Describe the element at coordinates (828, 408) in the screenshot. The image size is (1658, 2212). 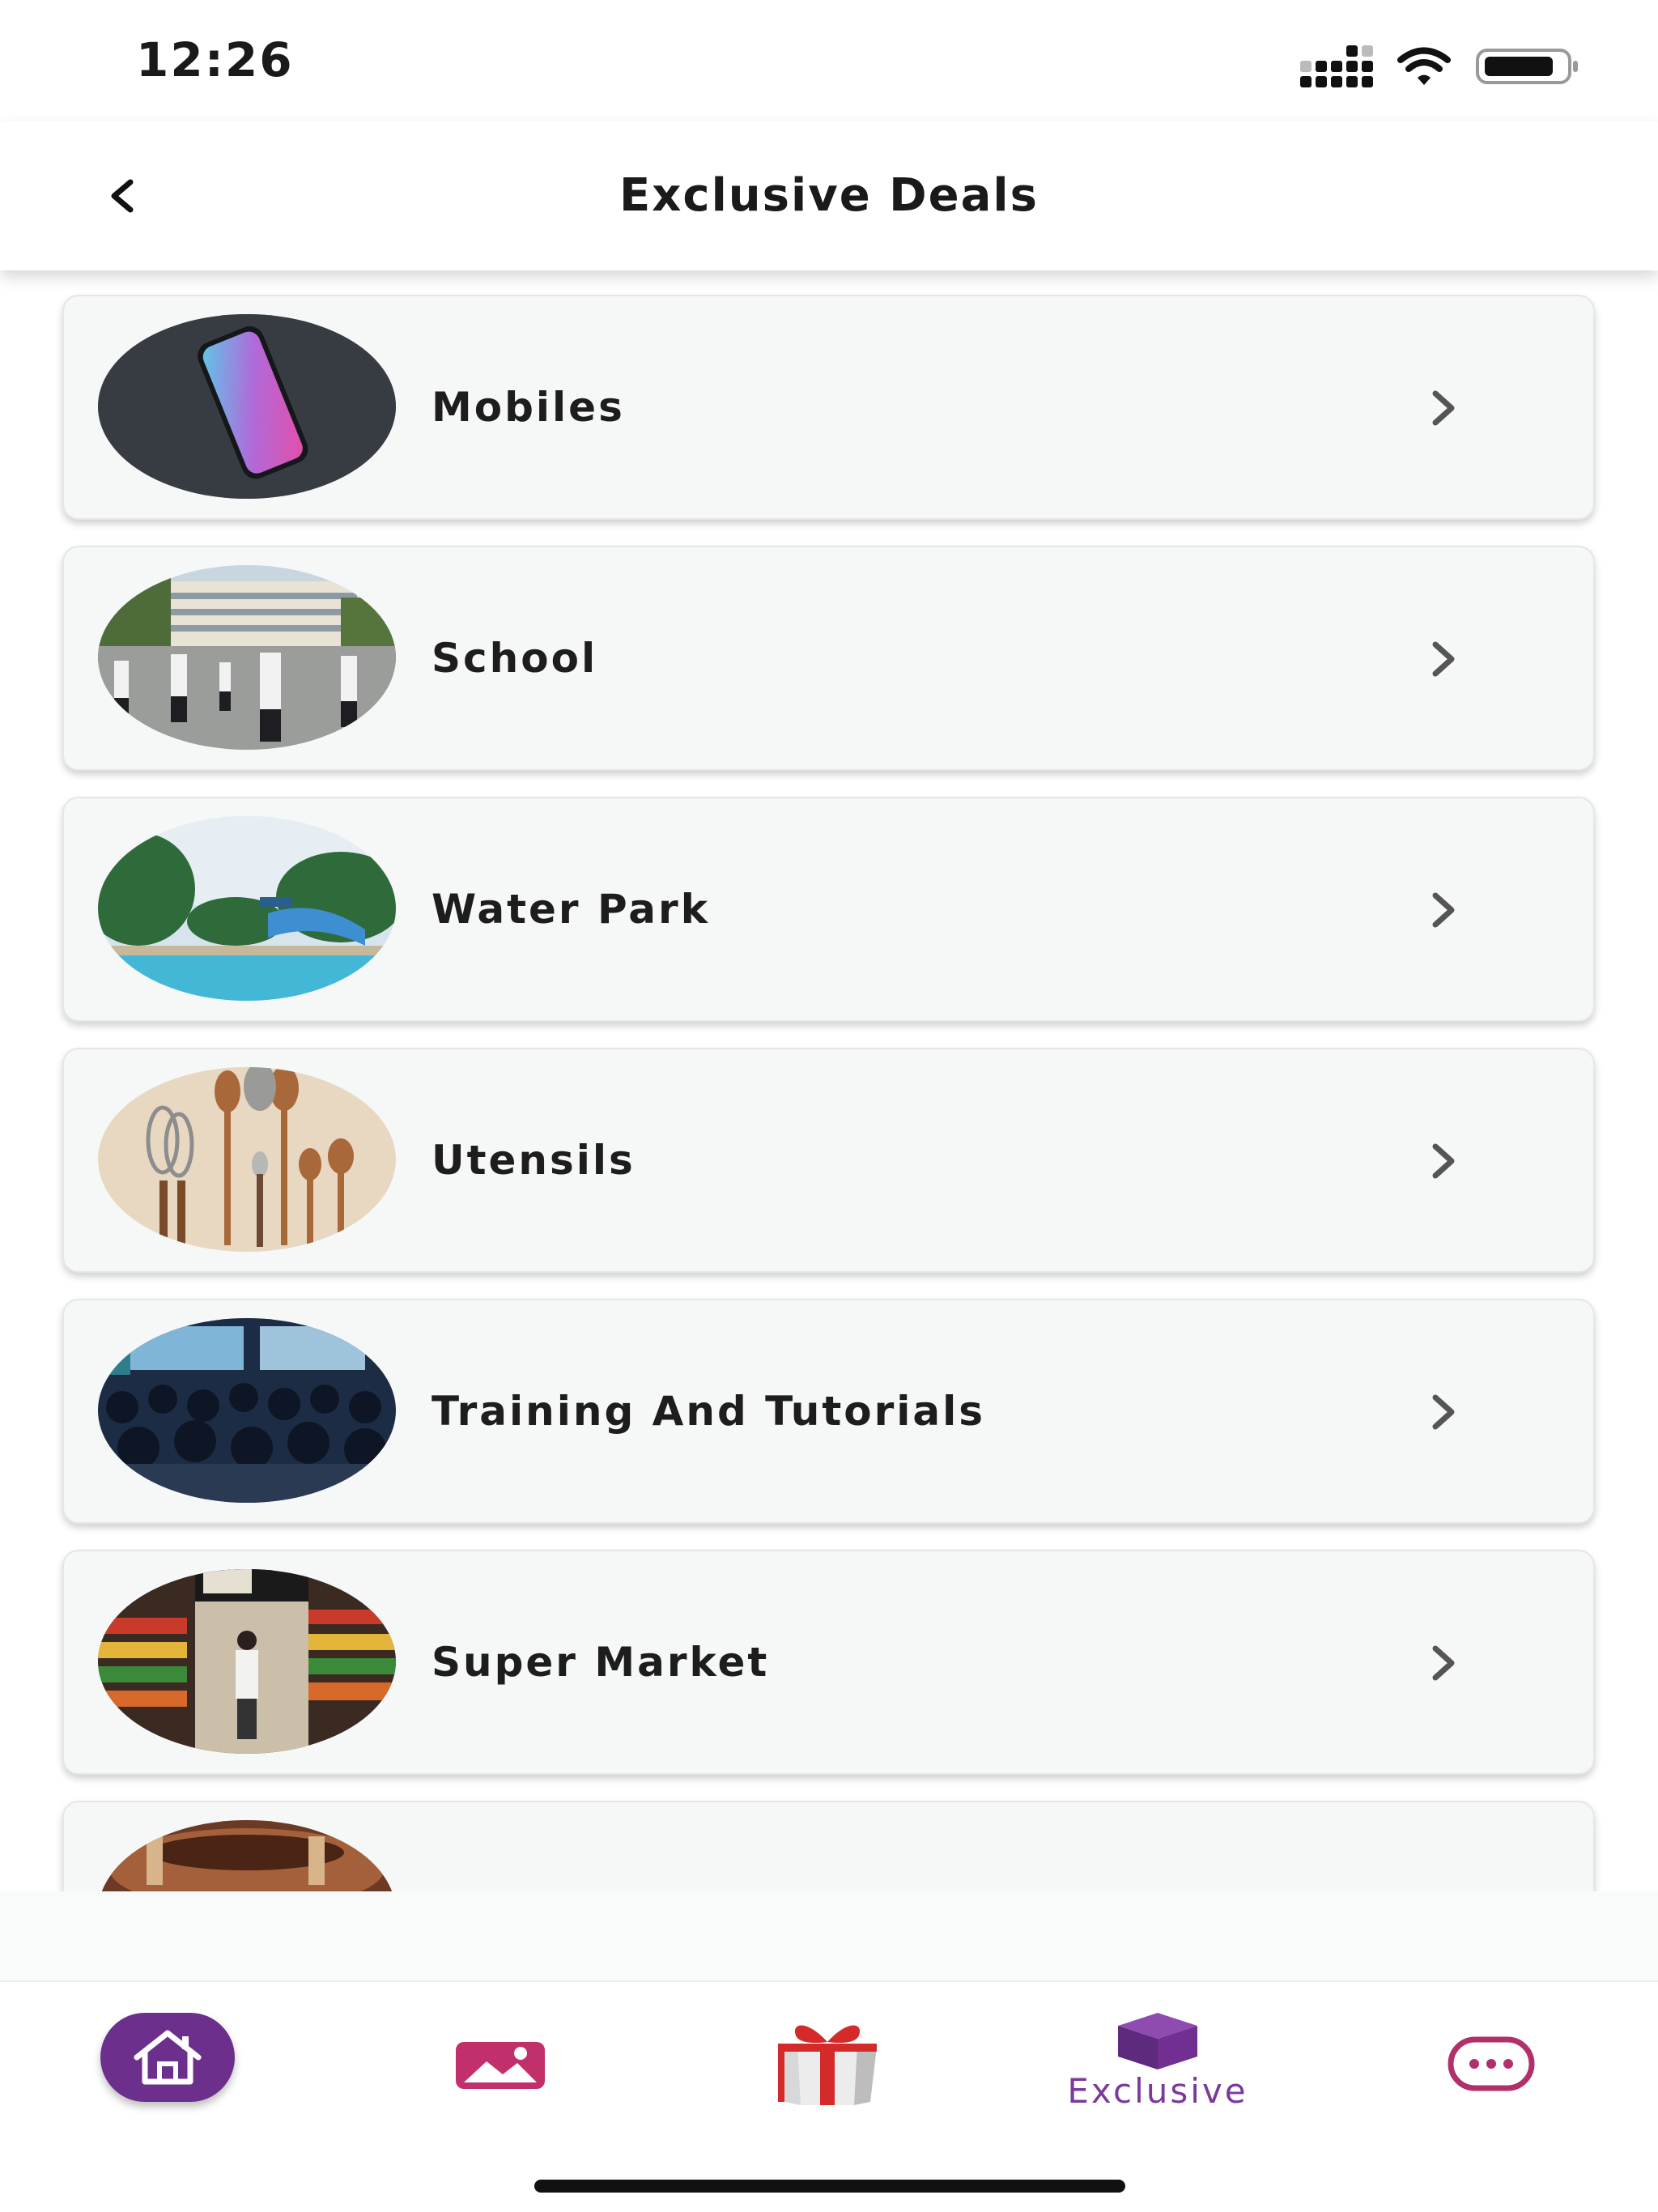
I see `deal-card-mobiles: Mobiles` at that location.